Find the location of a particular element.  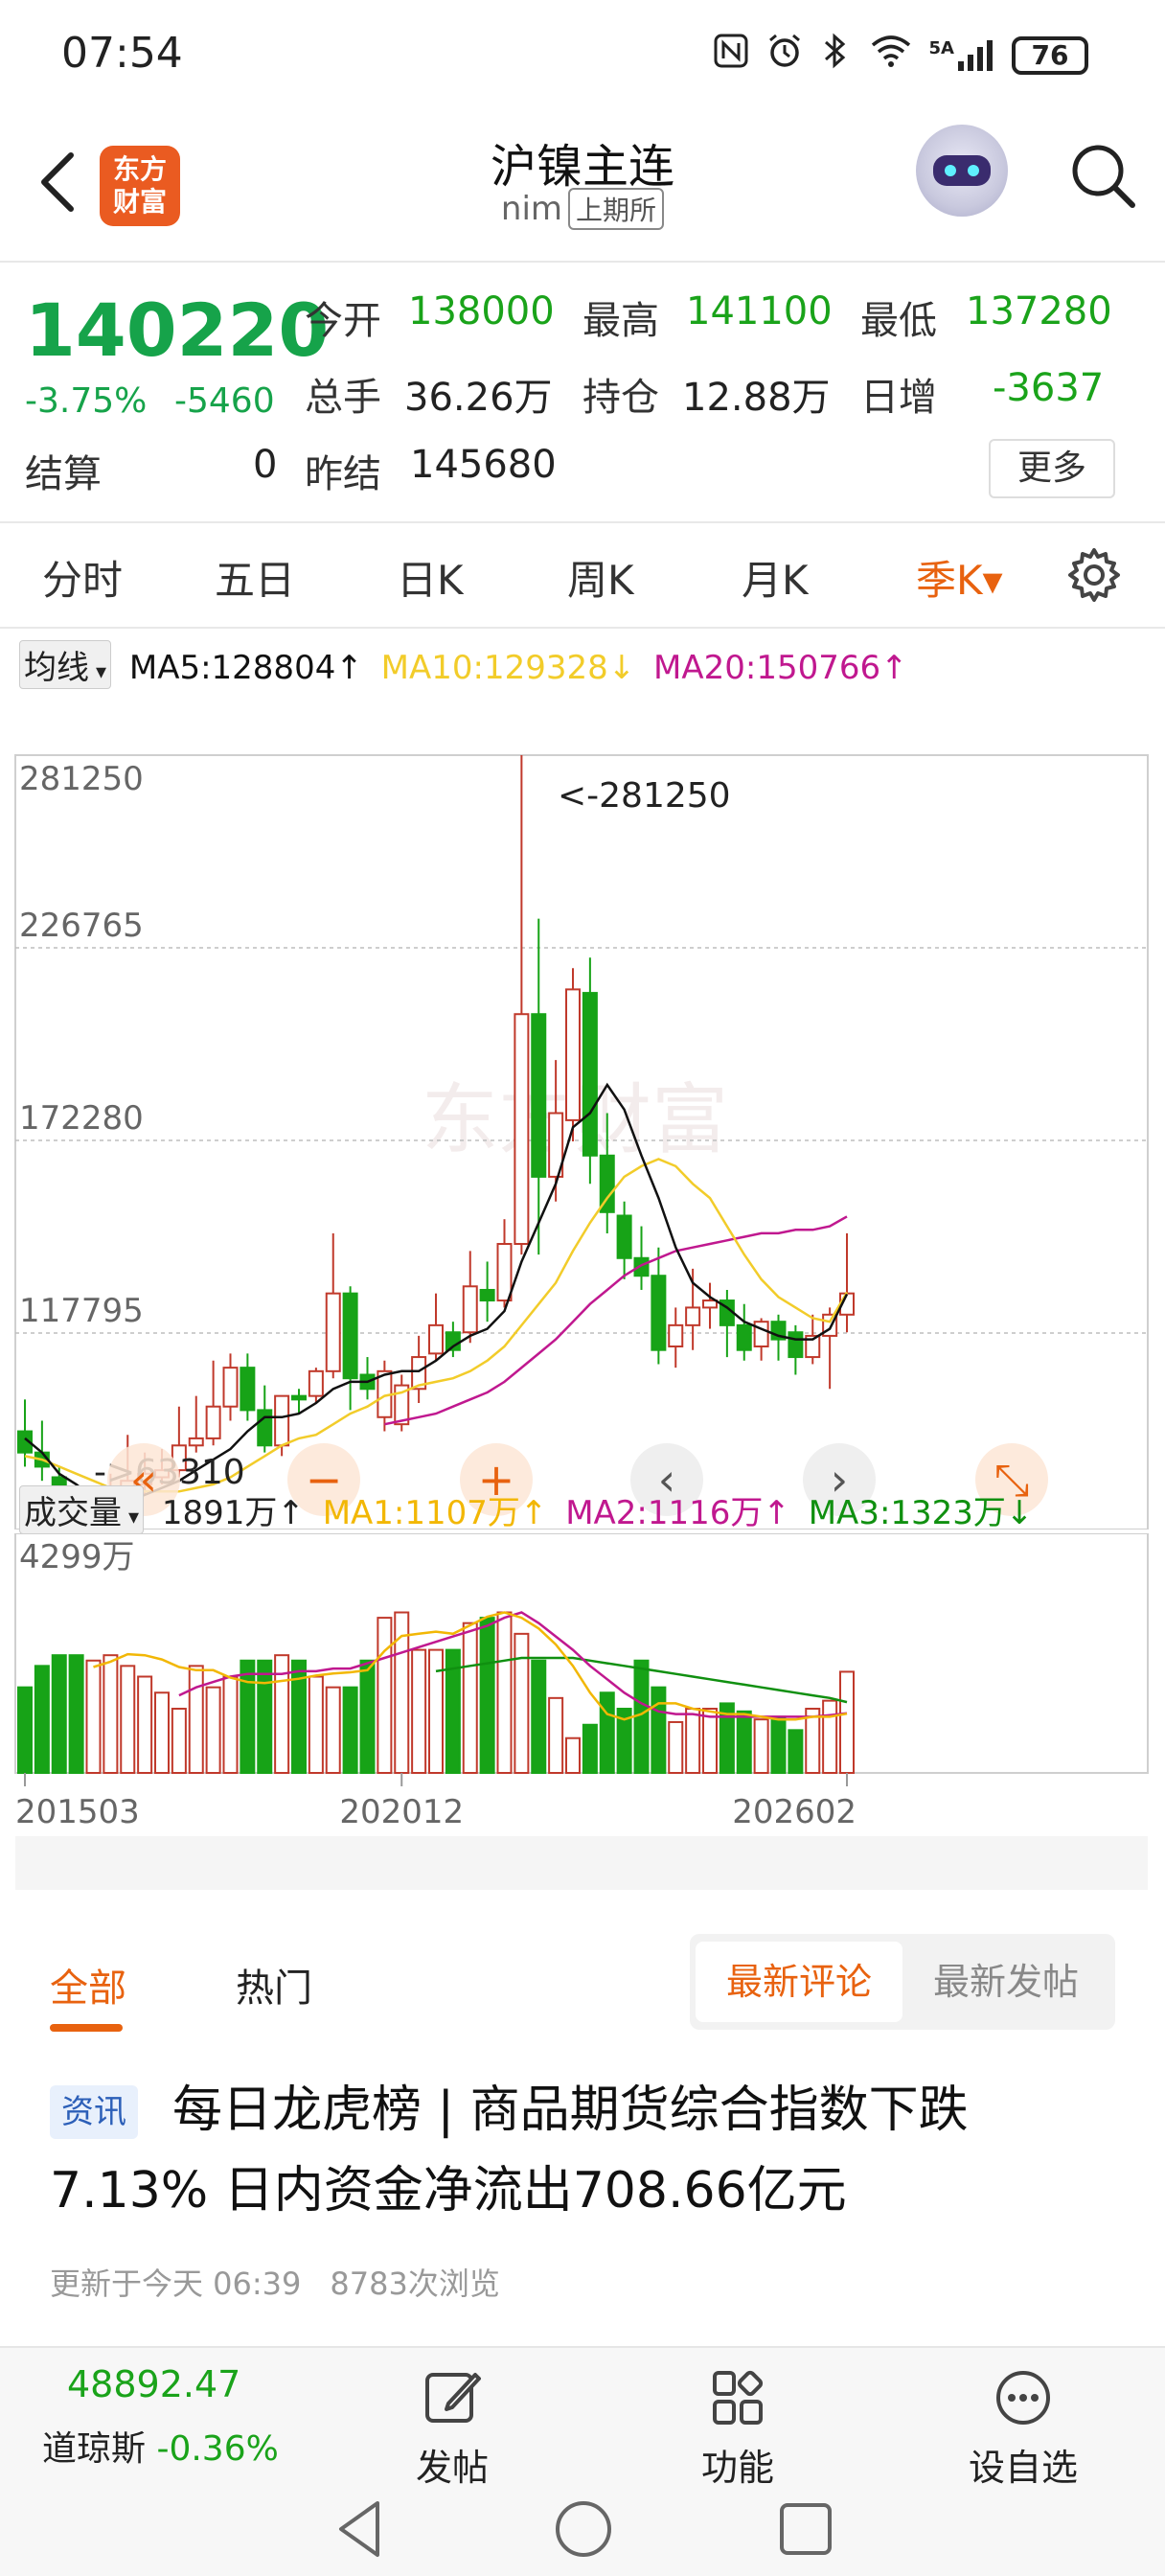

article-meta: 更新于今天 06:39 8783次浏览 is located at coordinates (275, 2282).